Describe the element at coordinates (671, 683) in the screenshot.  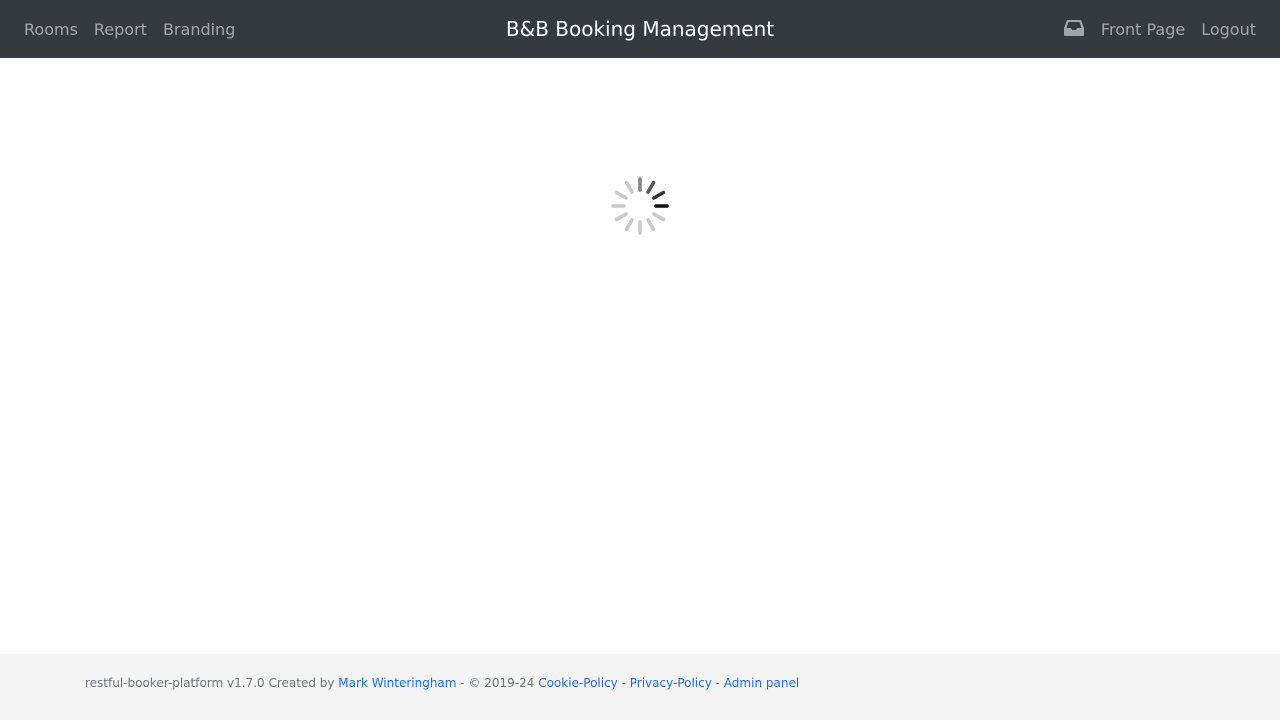
I see `privacy-policy-link: Privacy-Policy` at that location.